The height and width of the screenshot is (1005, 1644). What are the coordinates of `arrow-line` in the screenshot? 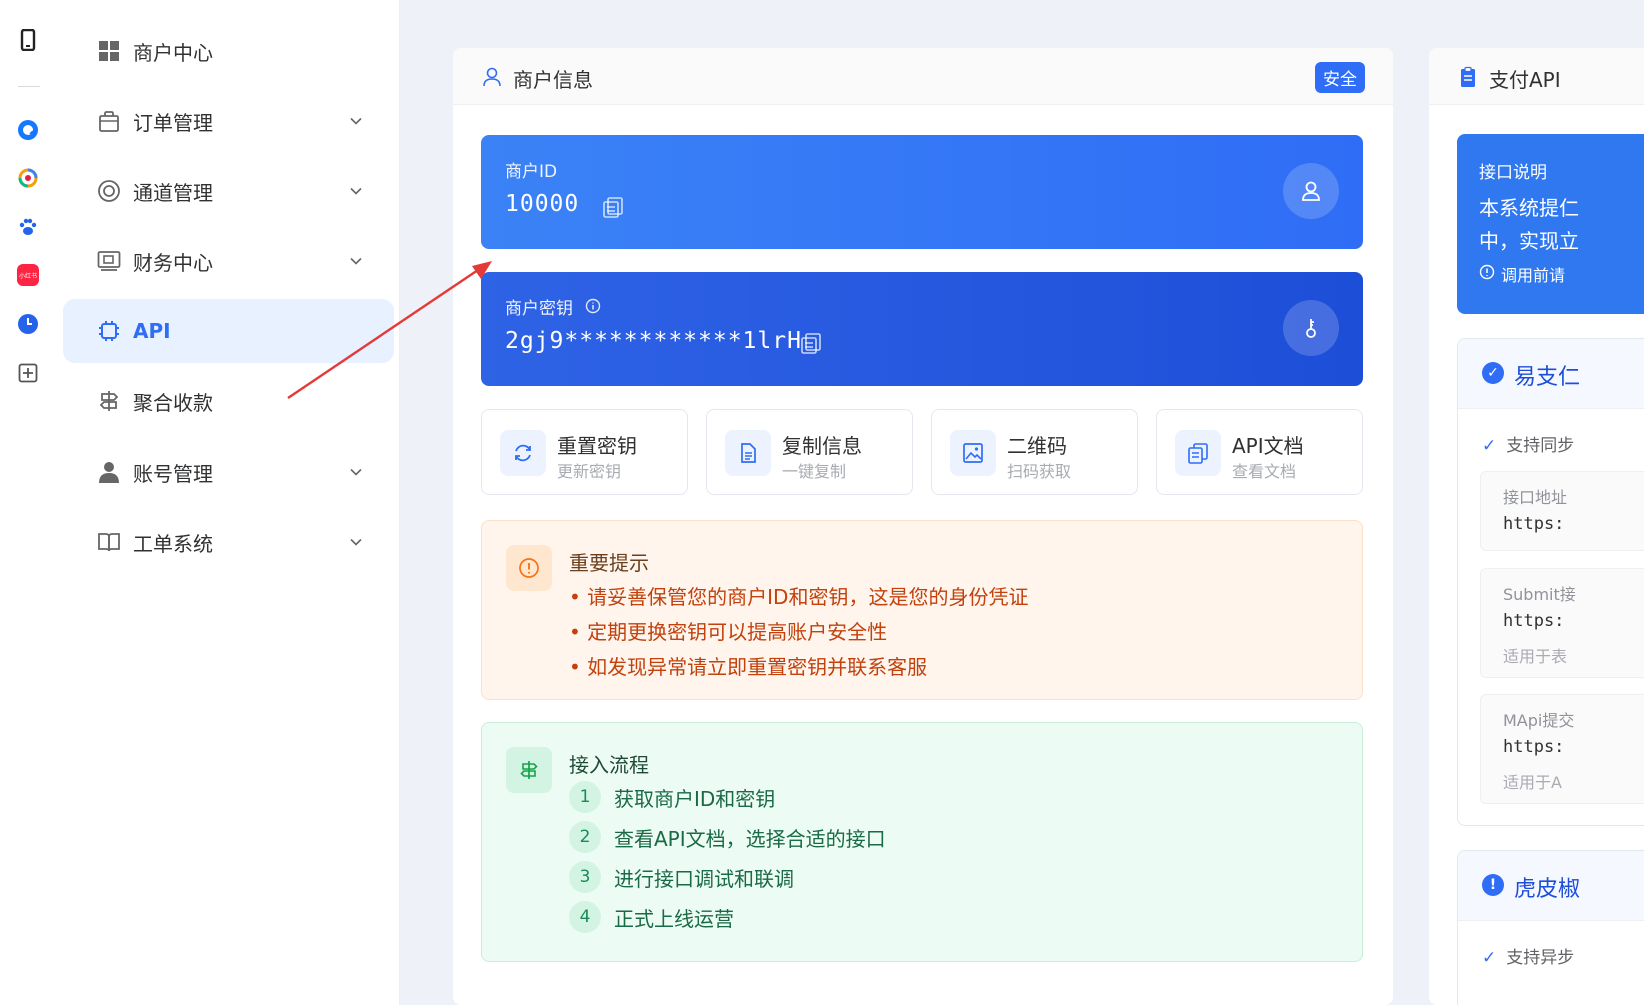 It's located at (383, 334).